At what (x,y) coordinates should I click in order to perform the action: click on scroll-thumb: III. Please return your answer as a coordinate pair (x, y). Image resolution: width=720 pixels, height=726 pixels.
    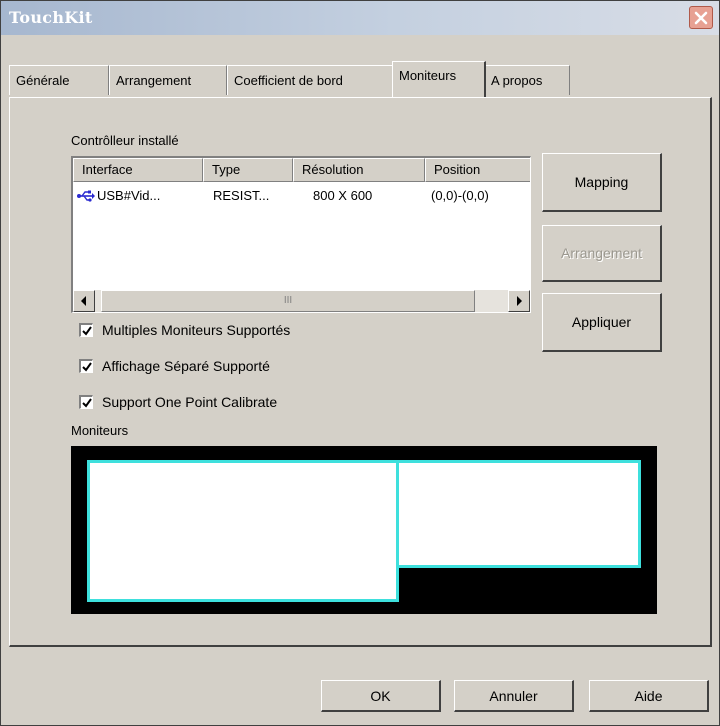
    Looking at the image, I should click on (288, 301).